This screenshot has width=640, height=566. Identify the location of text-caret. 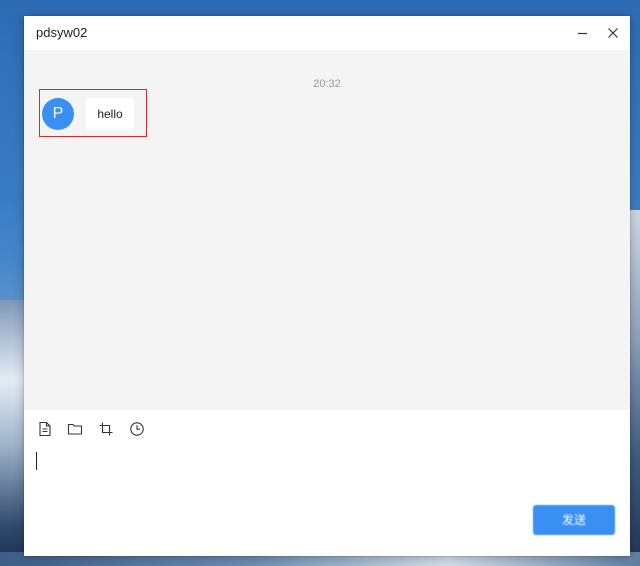
(36, 461).